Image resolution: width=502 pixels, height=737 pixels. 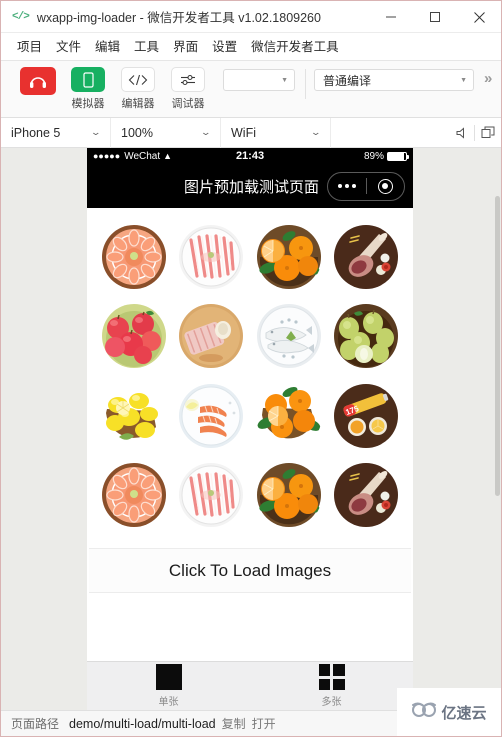 I want to click on thumbnail-red-apples-bowl, so click(x=134, y=336).